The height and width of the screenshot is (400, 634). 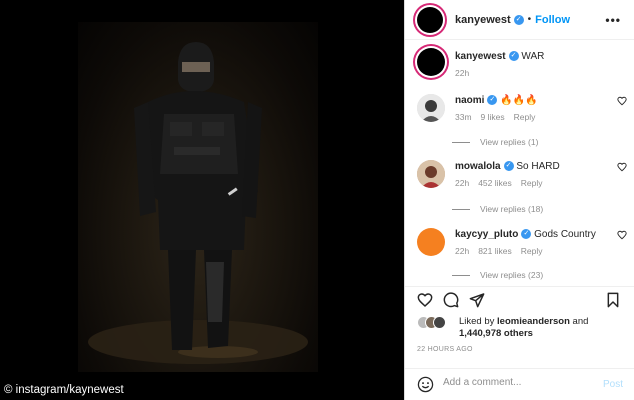 What do you see at coordinates (477, 300) in the screenshot?
I see `share-icon` at bounding box center [477, 300].